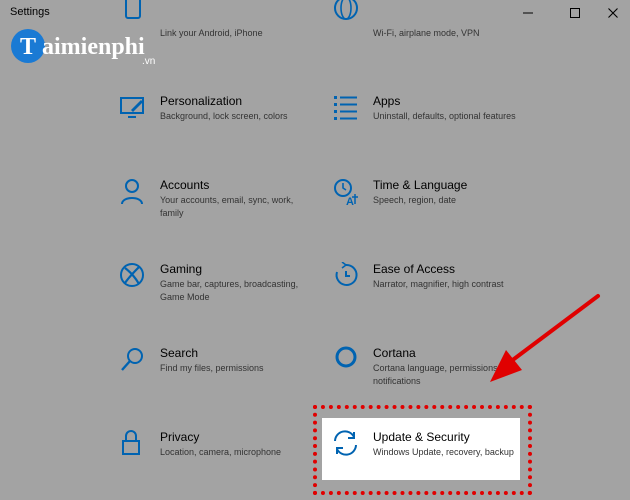 The width and height of the screenshot is (630, 500). Describe the element at coordinates (224, 116) in the screenshot. I see `tile-desc: Background, lock screen, colors` at that location.